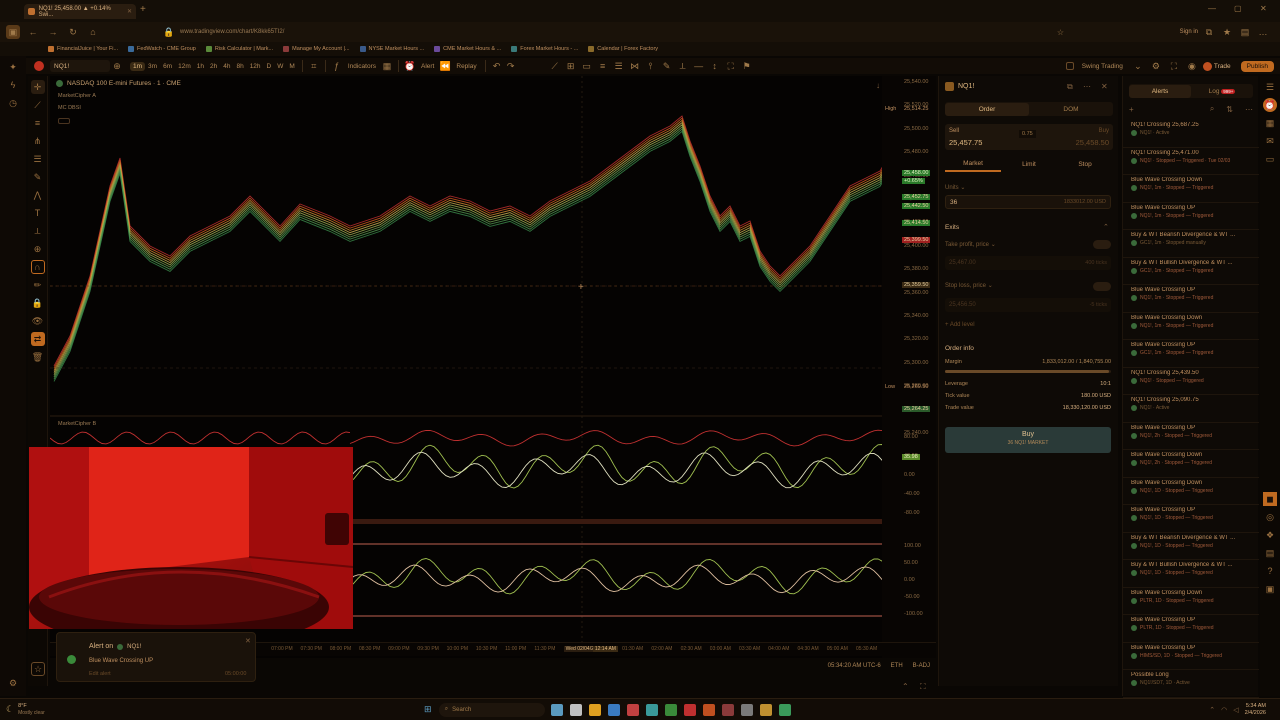  I want to click on new-tab-icon: +, so click(143, 9).